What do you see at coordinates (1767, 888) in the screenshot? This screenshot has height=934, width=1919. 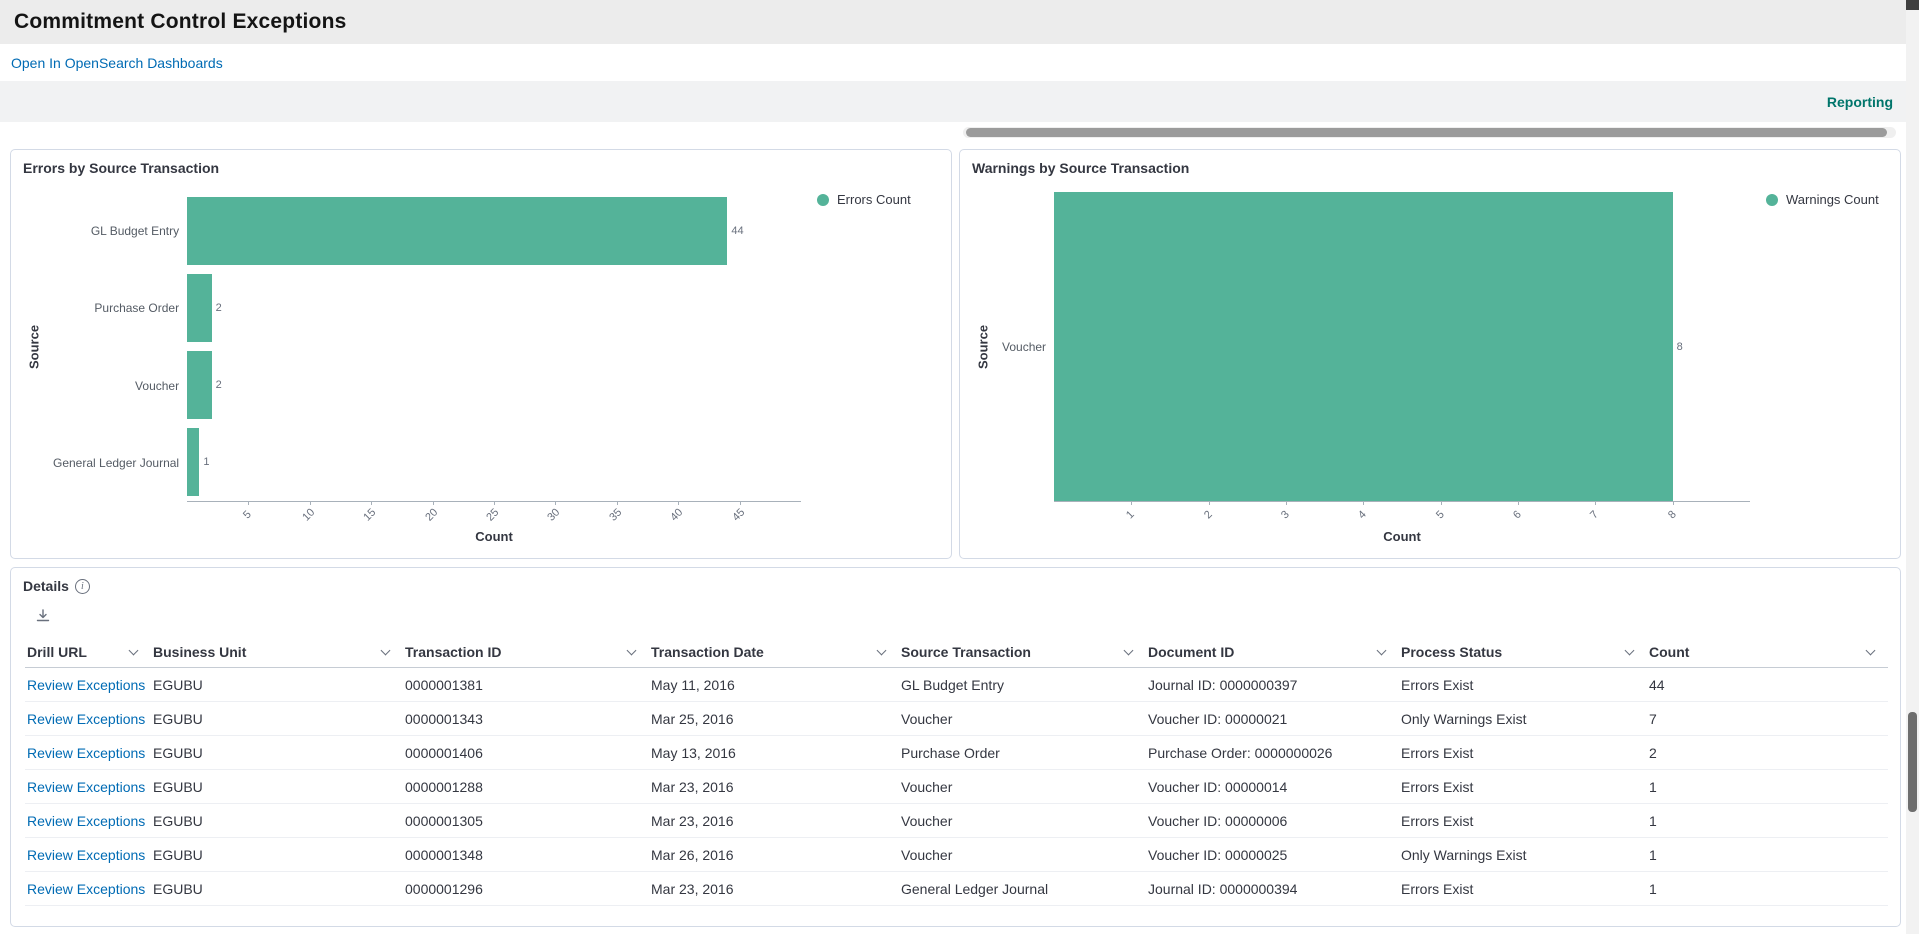 I see `cell-count: 1` at bounding box center [1767, 888].